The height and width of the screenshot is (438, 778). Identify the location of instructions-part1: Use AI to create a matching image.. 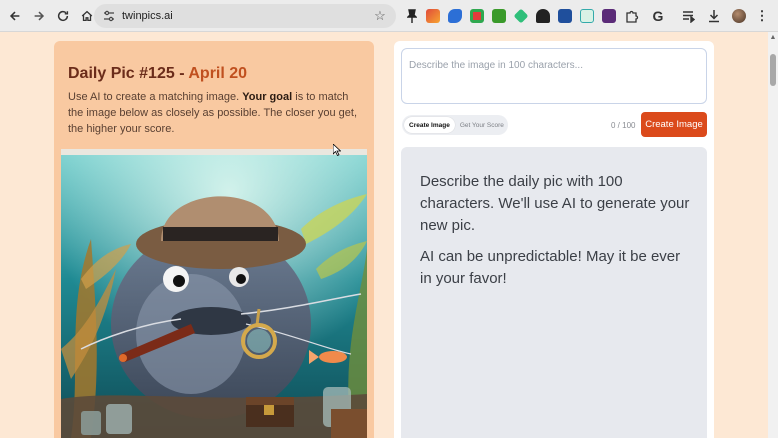
(155, 97).